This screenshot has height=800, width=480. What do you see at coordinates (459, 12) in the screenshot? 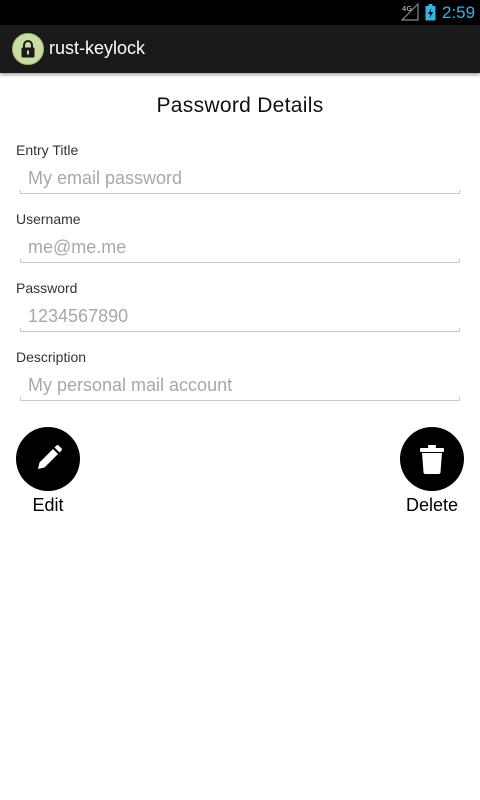
I see `status-clock: 2:59` at bounding box center [459, 12].